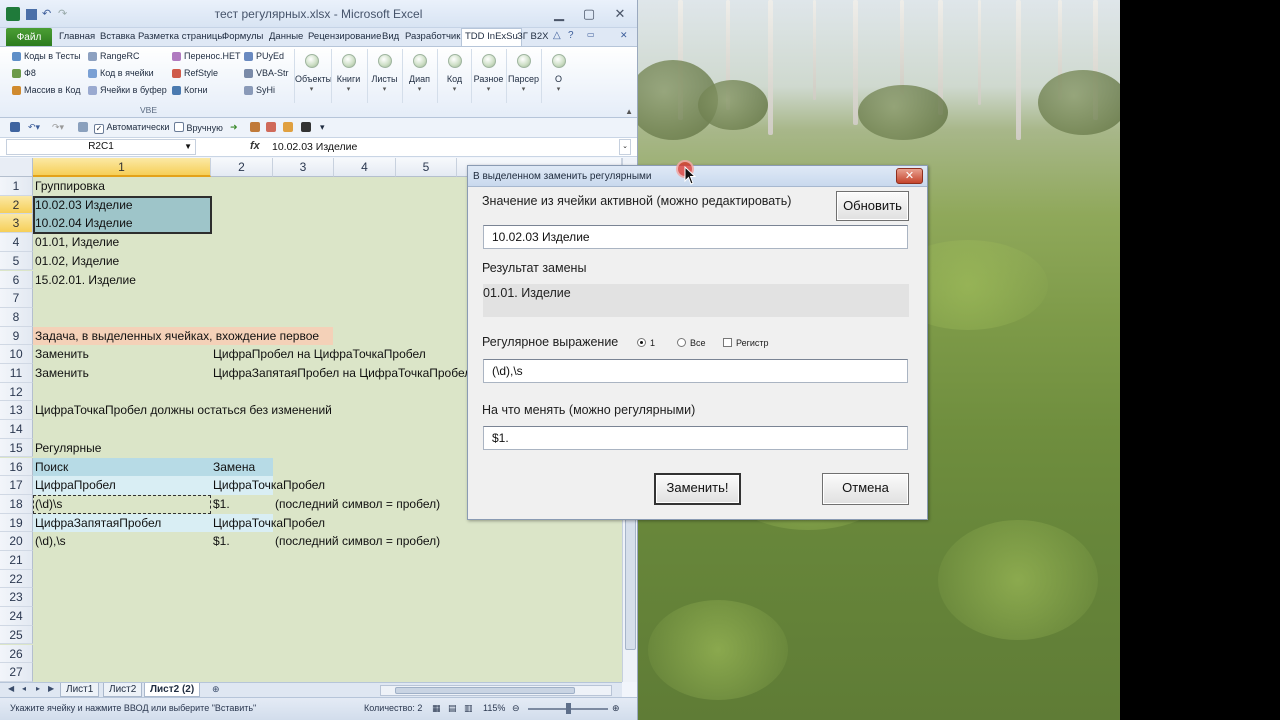 Image resolution: width=1280 pixels, height=720 pixels. What do you see at coordinates (268, 485) in the screenshot?
I see `cell-b: ЦифраТочкаПробел` at bounding box center [268, 485].